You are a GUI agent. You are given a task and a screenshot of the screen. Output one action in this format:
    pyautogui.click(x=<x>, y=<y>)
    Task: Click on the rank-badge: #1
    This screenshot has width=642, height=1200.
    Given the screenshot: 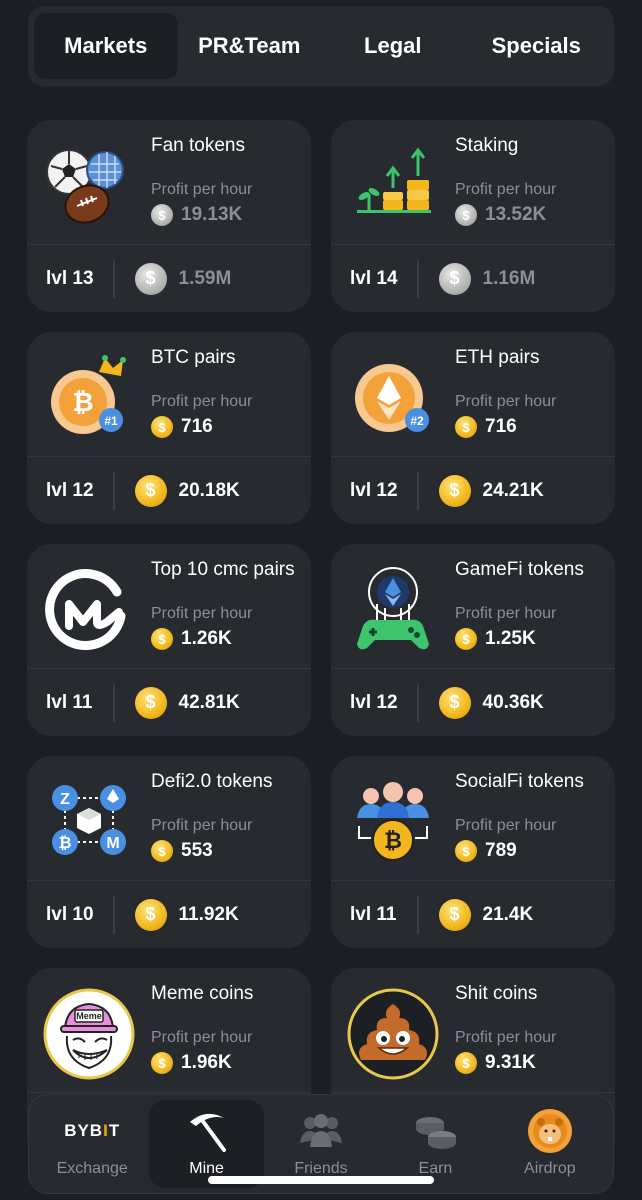 What is the action you would take?
    pyautogui.click(x=111, y=421)
    